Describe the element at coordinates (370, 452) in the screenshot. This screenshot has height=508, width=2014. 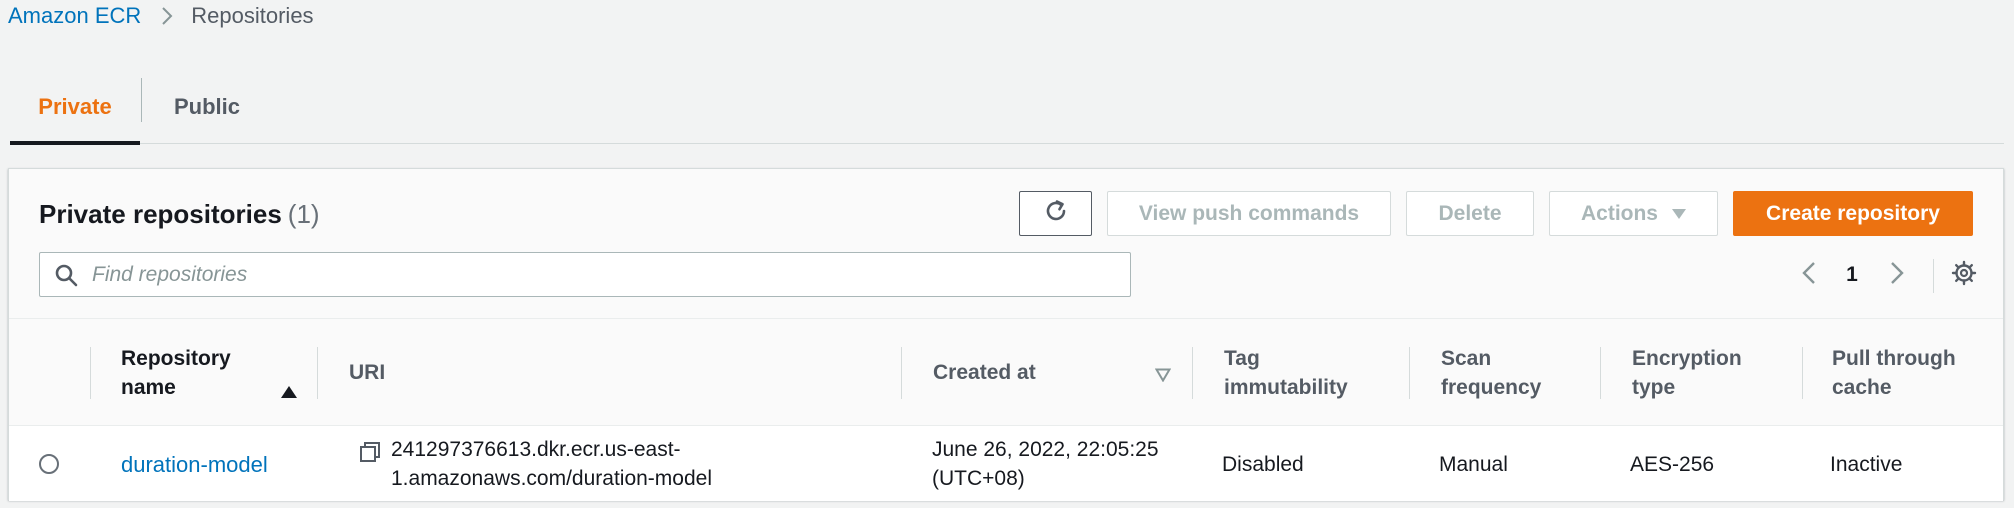
I see `copy-icon` at that location.